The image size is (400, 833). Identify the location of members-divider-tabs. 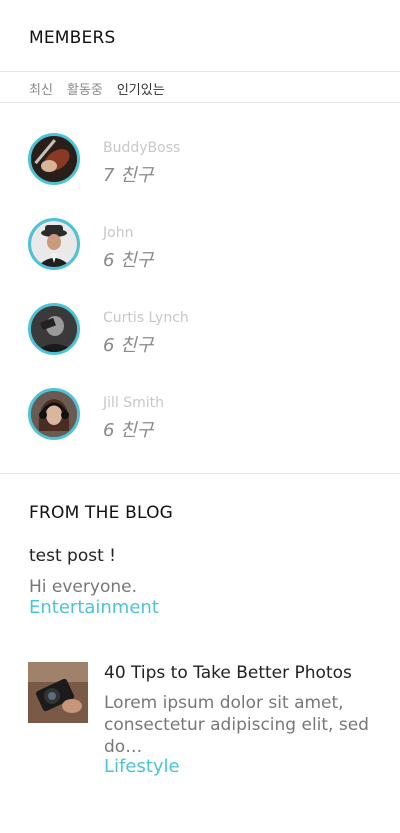
(200, 102).